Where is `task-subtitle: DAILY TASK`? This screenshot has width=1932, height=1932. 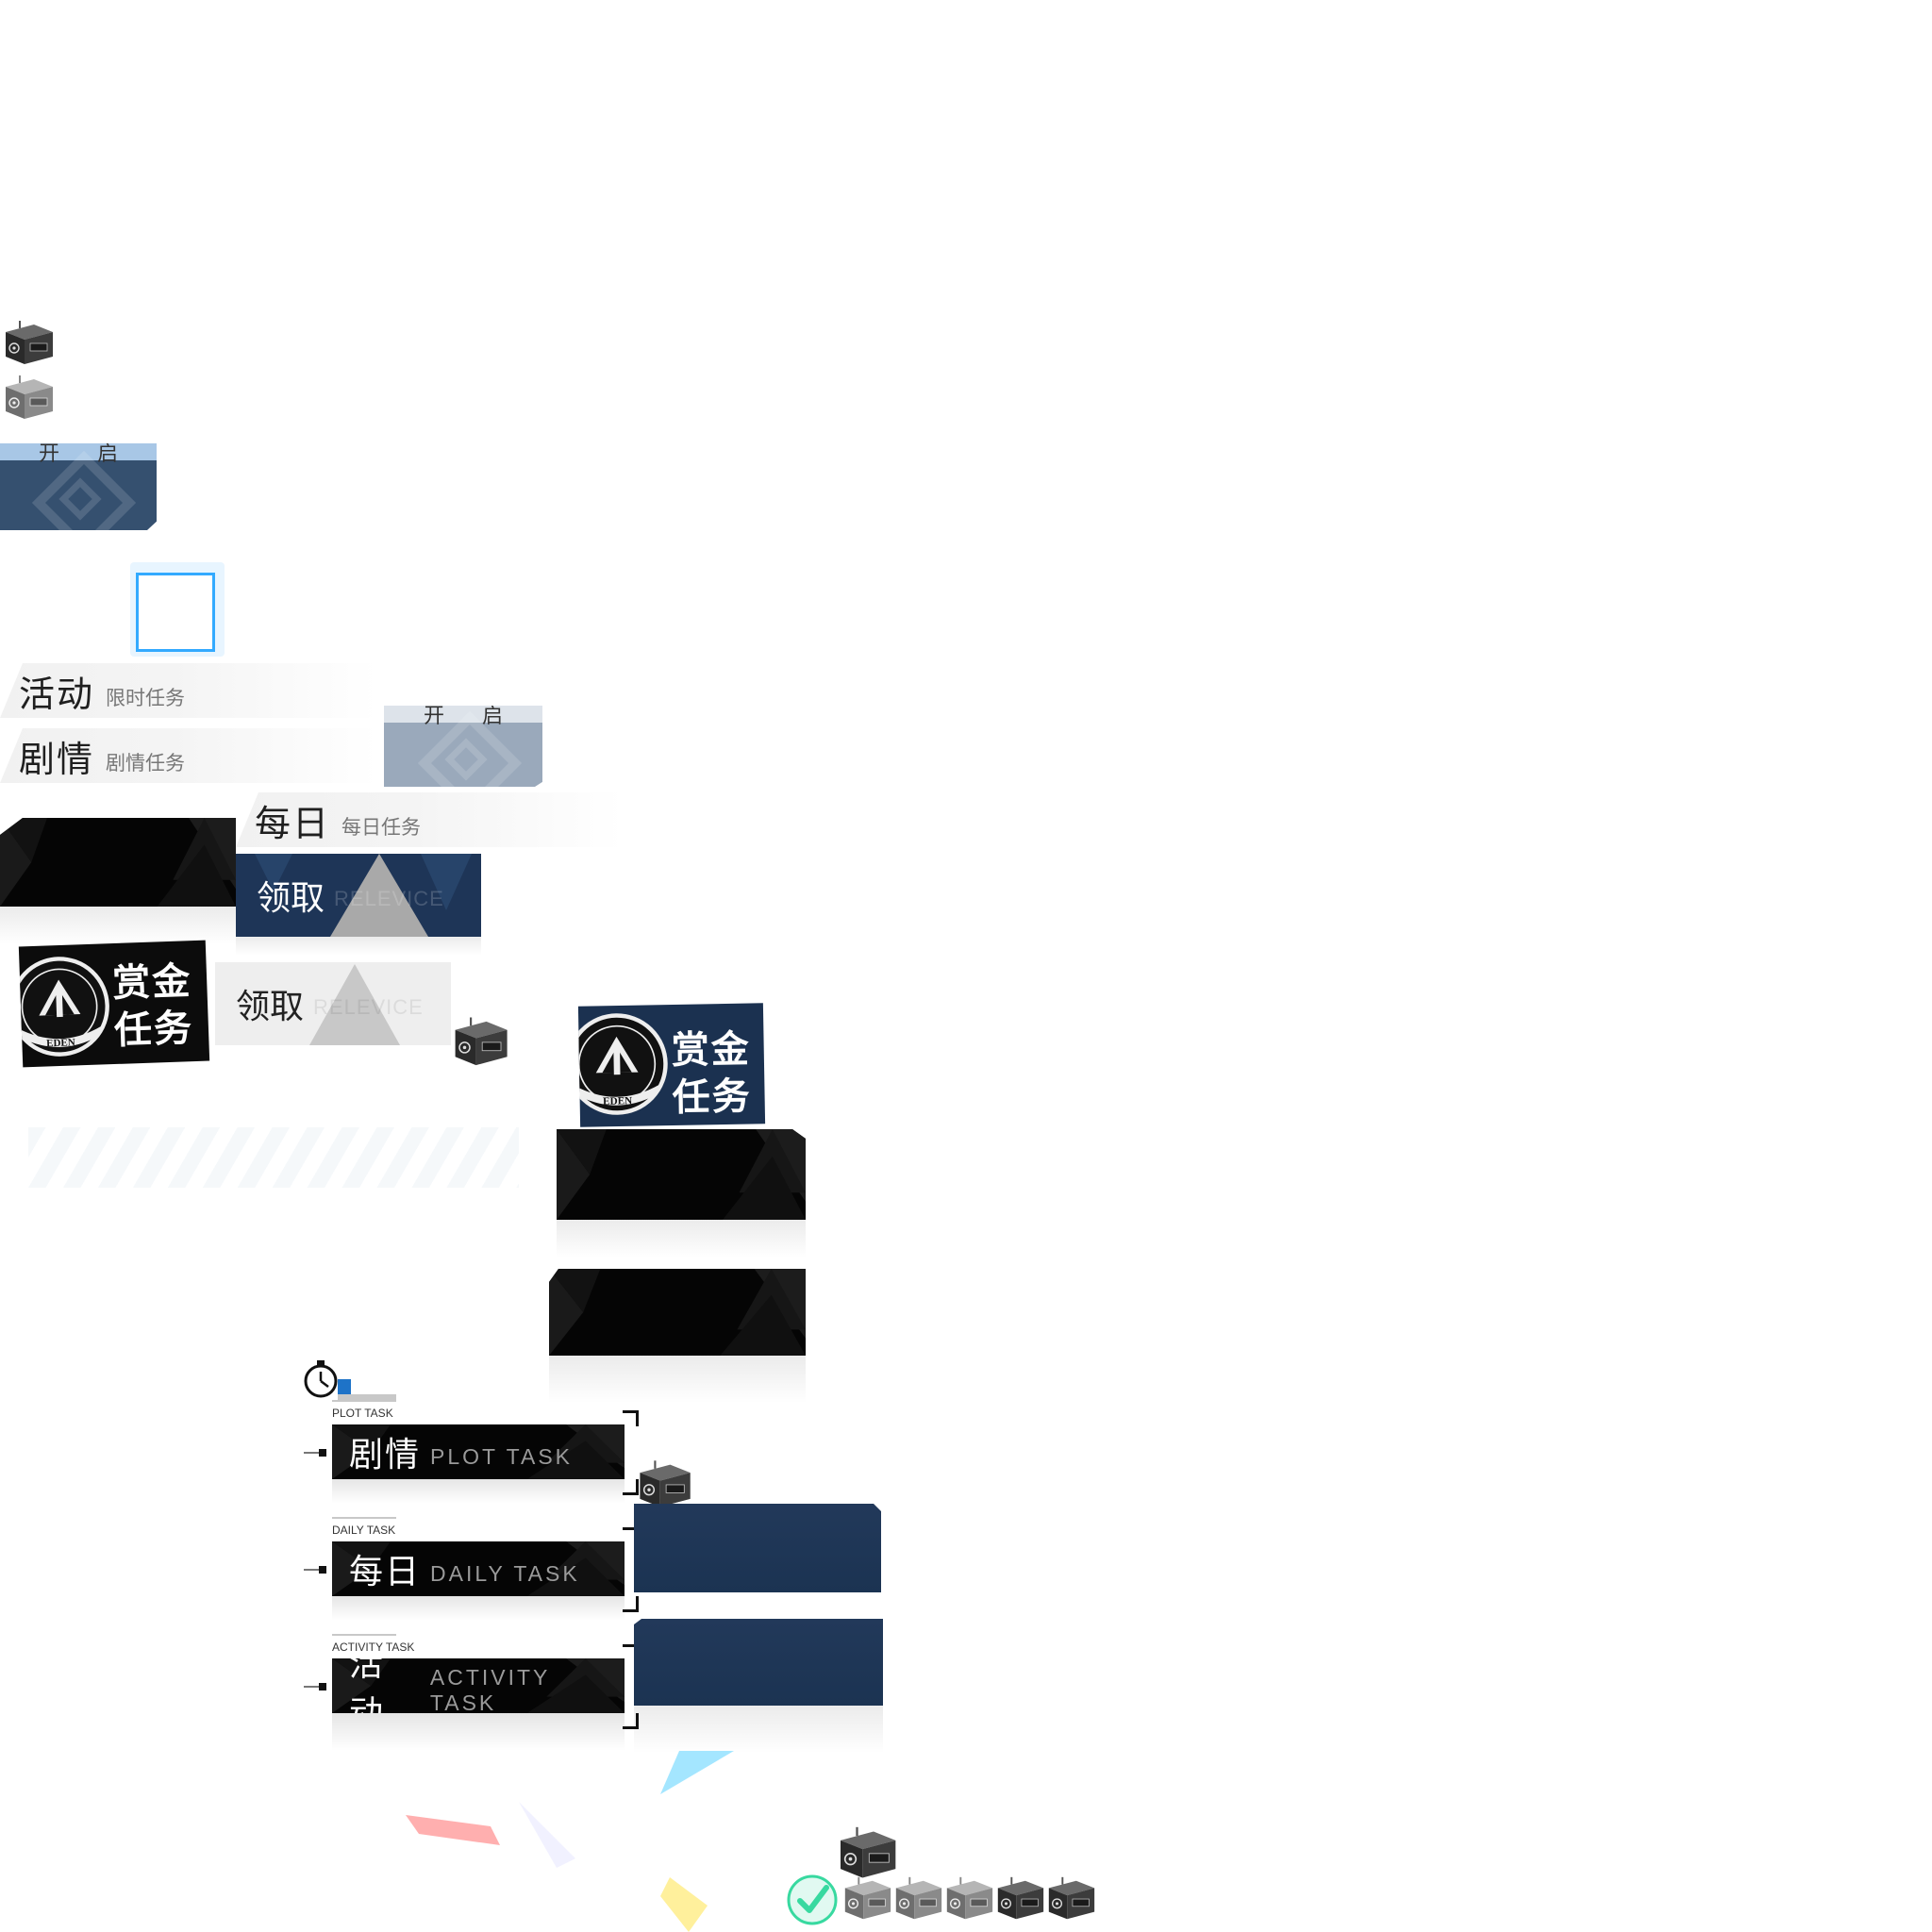
task-subtitle: DAILY TASK is located at coordinates (505, 1573).